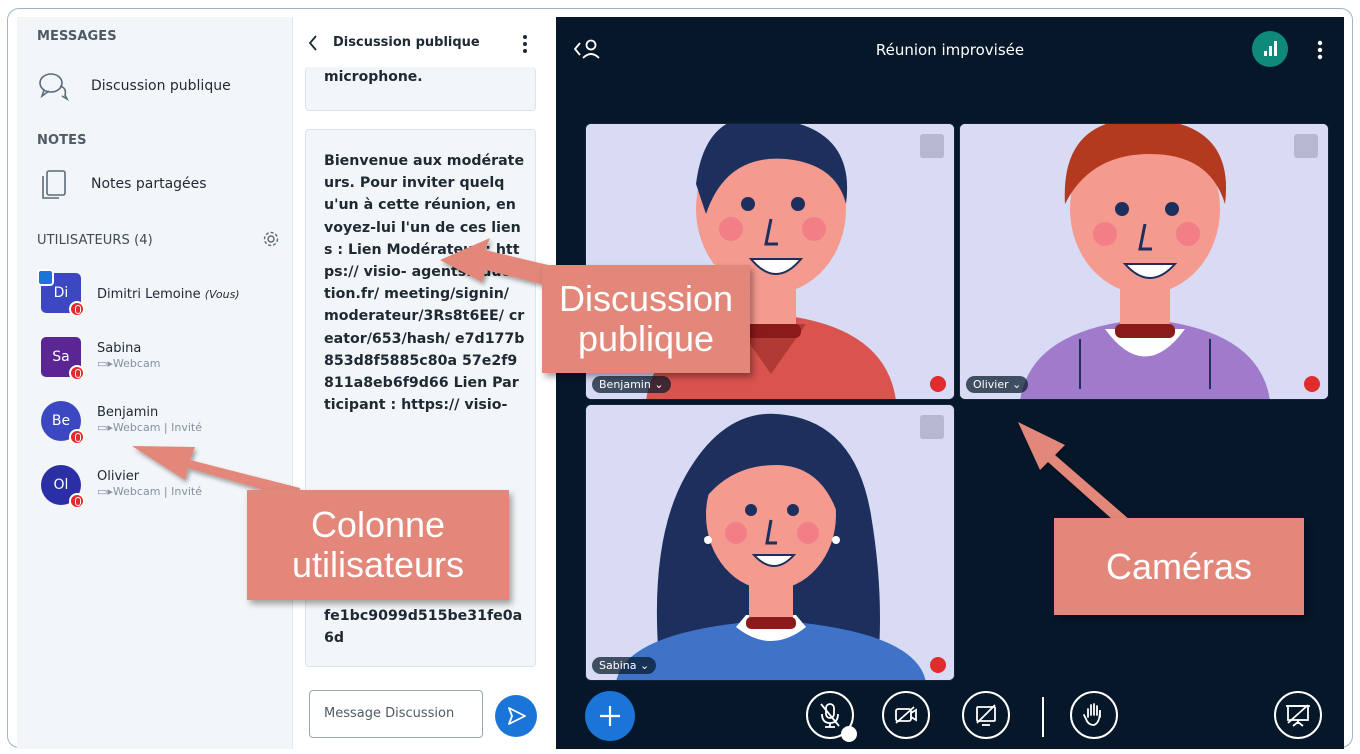 This screenshot has width=1360, height=754. Describe the element at coordinates (271, 239) in the screenshot. I see `gear-icon` at that location.